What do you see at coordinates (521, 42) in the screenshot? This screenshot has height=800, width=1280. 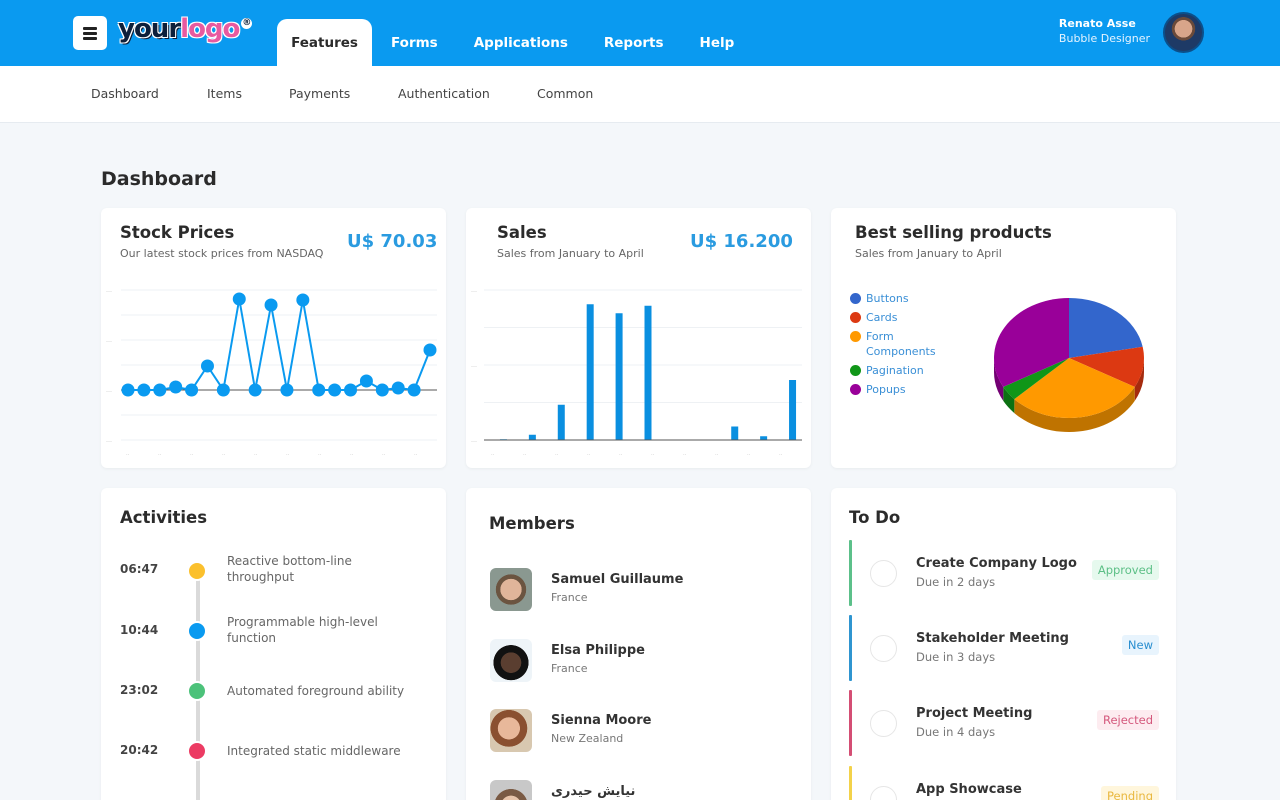 I see `nav-tab-applications: Applications` at bounding box center [521, 42].